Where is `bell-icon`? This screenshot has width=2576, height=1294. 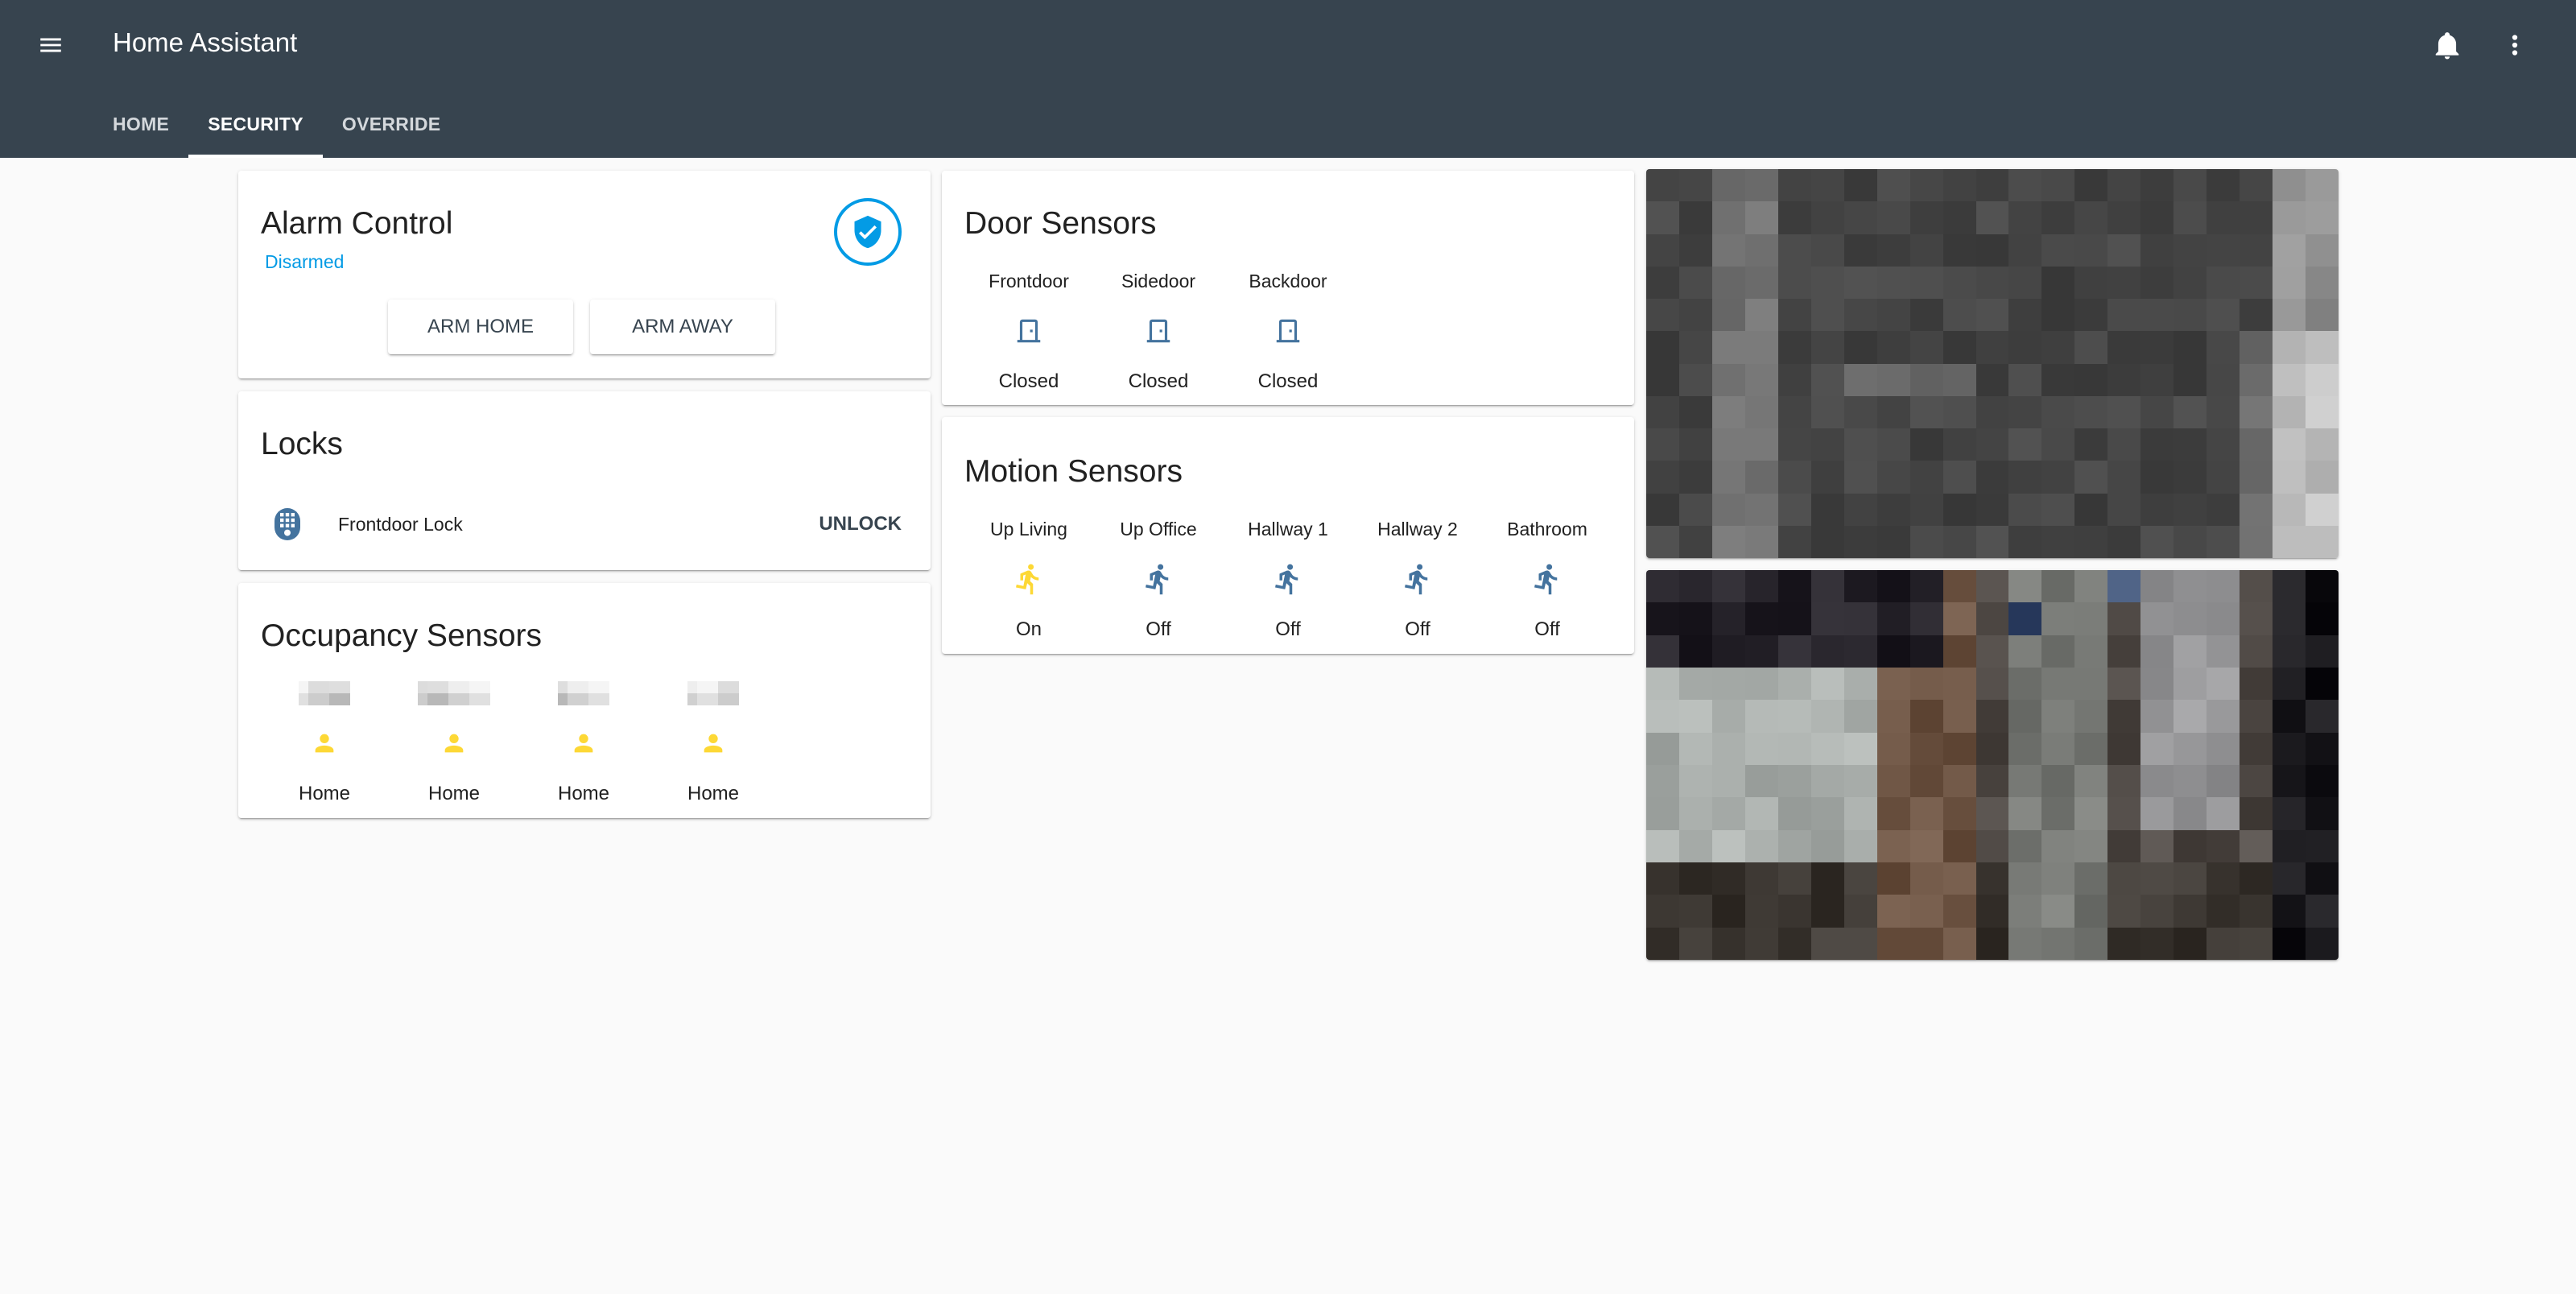
bell-icon is located at coordinates (2447, 46).